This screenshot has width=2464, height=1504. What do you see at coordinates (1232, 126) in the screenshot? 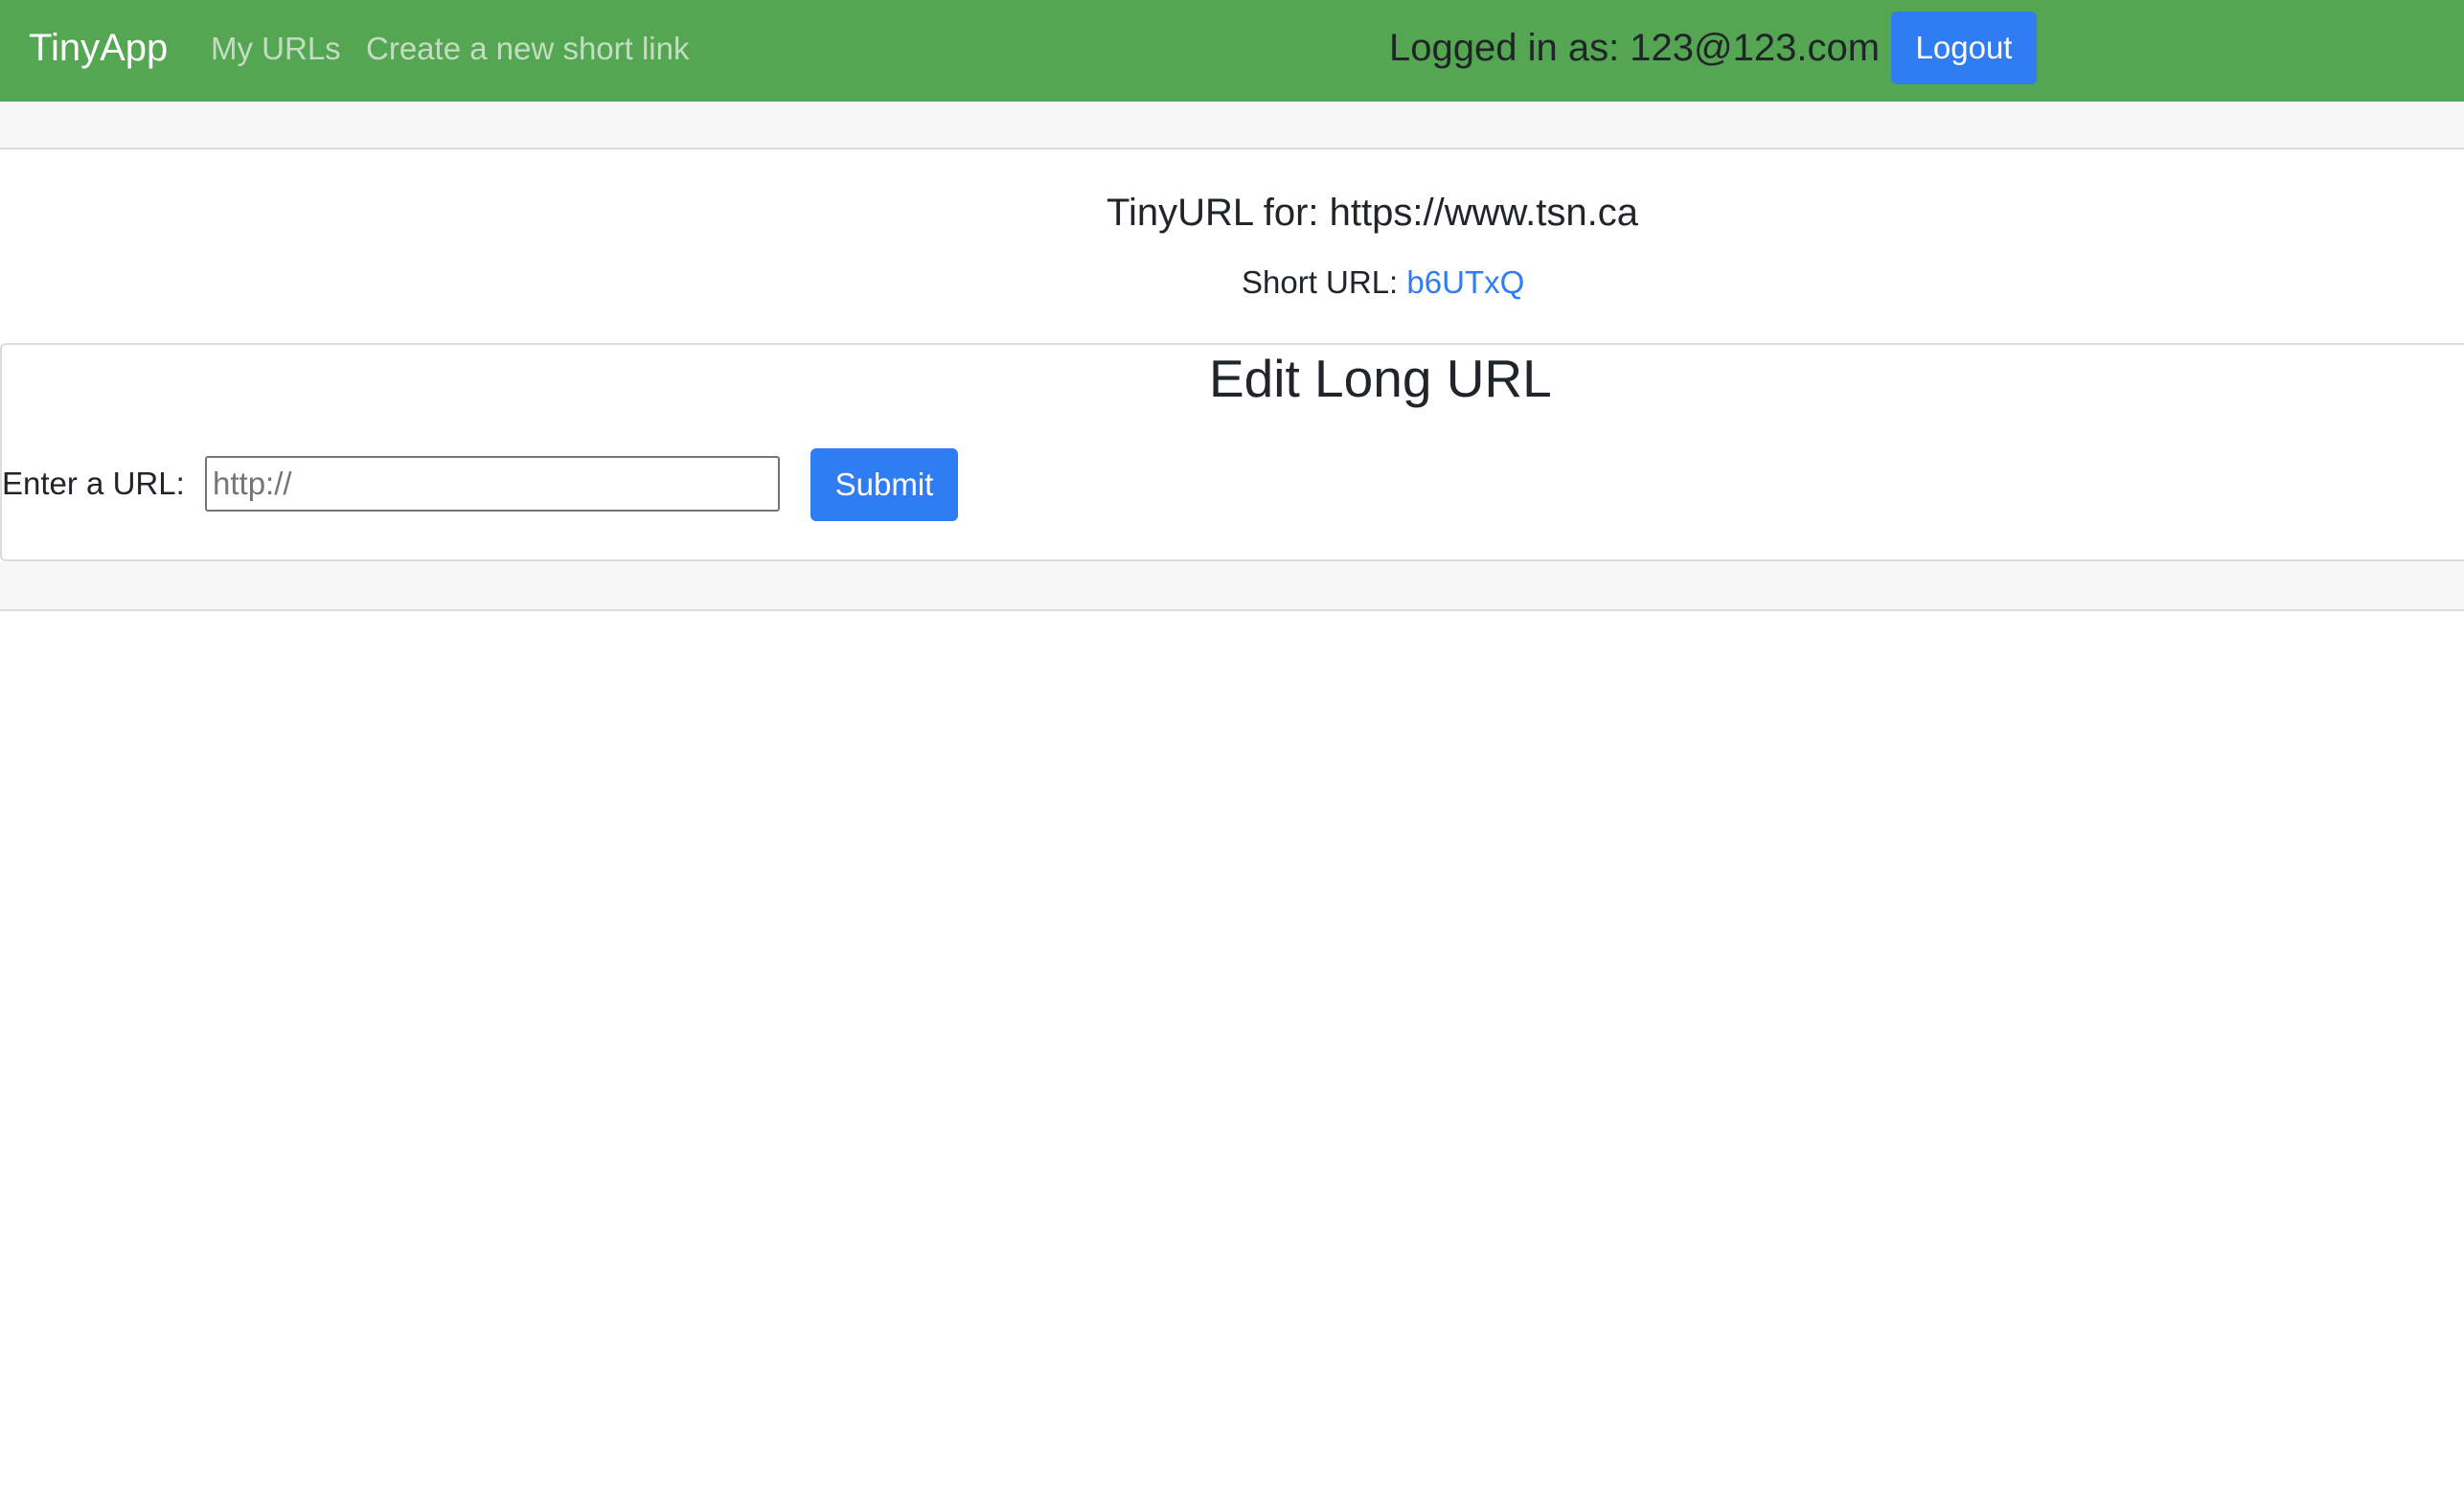
I see `header-band` at bounding box center [1232, 126].